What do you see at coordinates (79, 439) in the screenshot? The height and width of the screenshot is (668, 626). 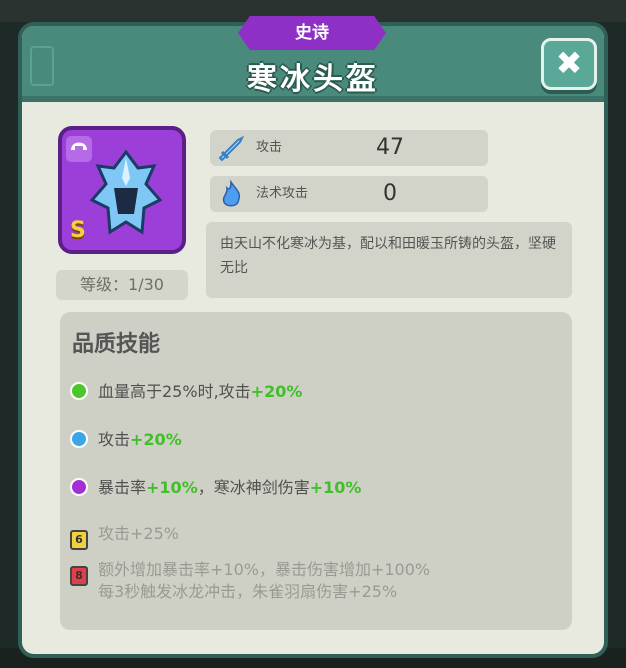 I see `blue-dot-icon` at bounding box center [79, 439].